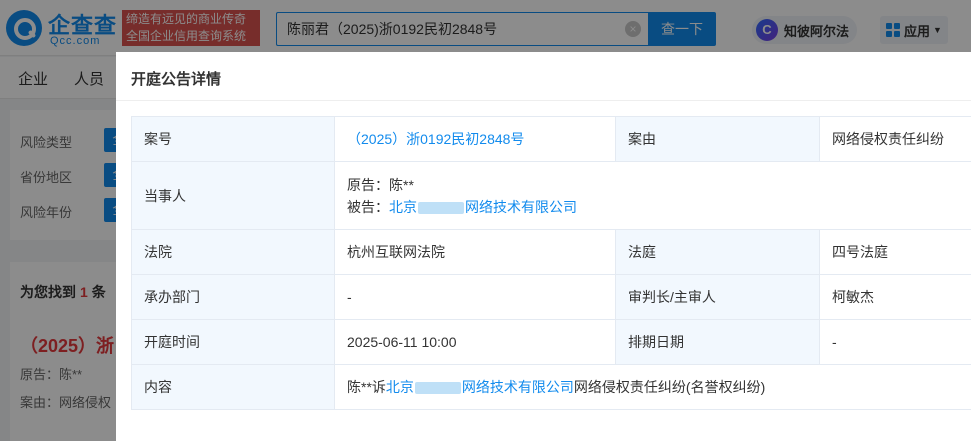  What do you see at coordinates (543, 100) in the screenshot?
I see `modal-divider` at bounding box center [543, 100].